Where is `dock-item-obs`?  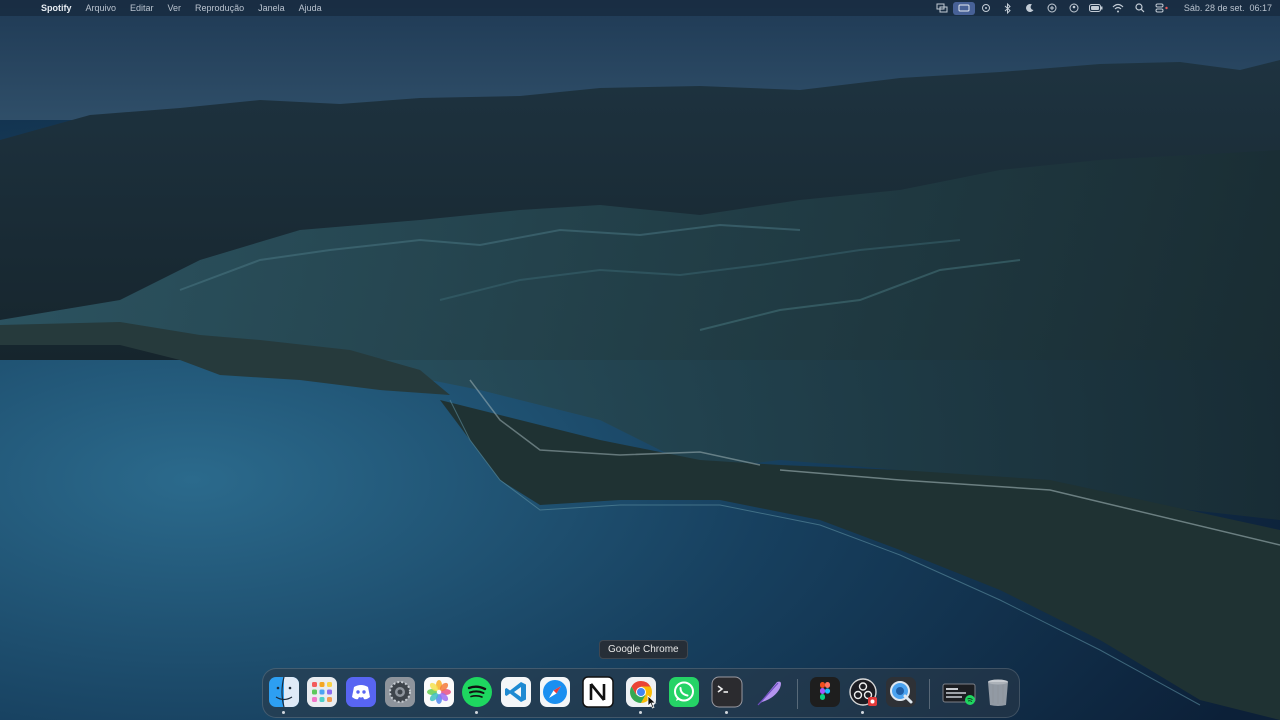
dock-item-obs is located at coordinates (863, 695).